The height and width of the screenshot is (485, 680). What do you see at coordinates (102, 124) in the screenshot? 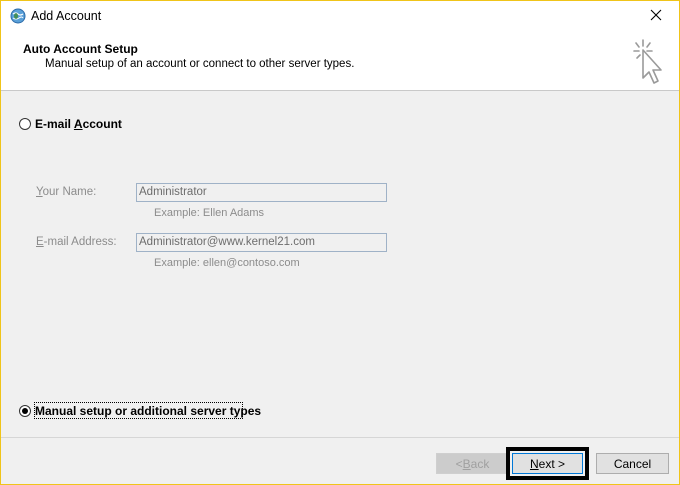
I see `email-account-label-rest: ccount` at bounding box center [102, 124].